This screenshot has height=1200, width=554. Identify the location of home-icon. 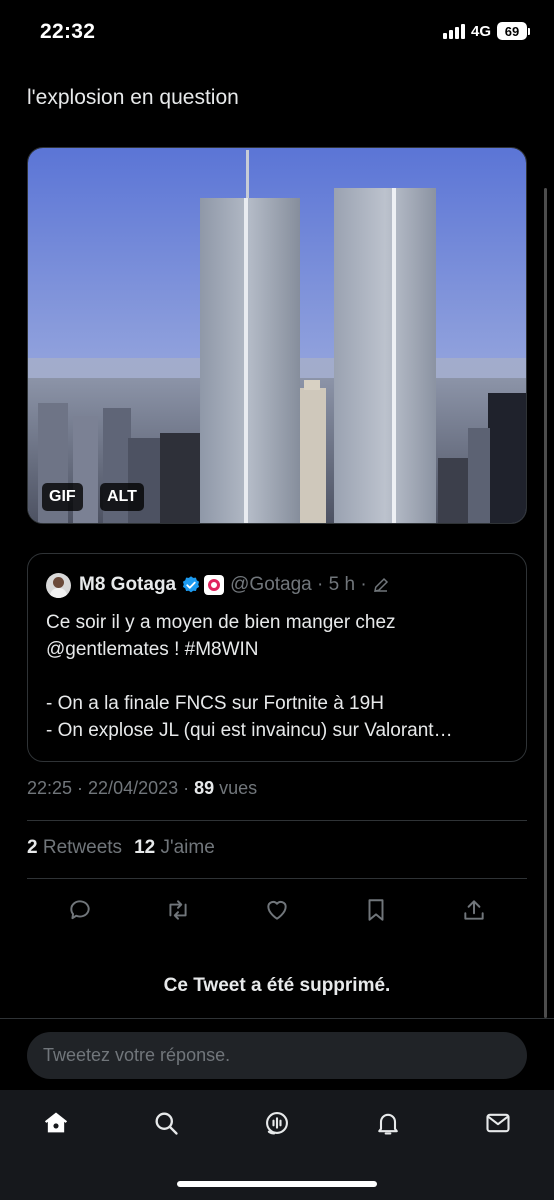
(56, 1122).